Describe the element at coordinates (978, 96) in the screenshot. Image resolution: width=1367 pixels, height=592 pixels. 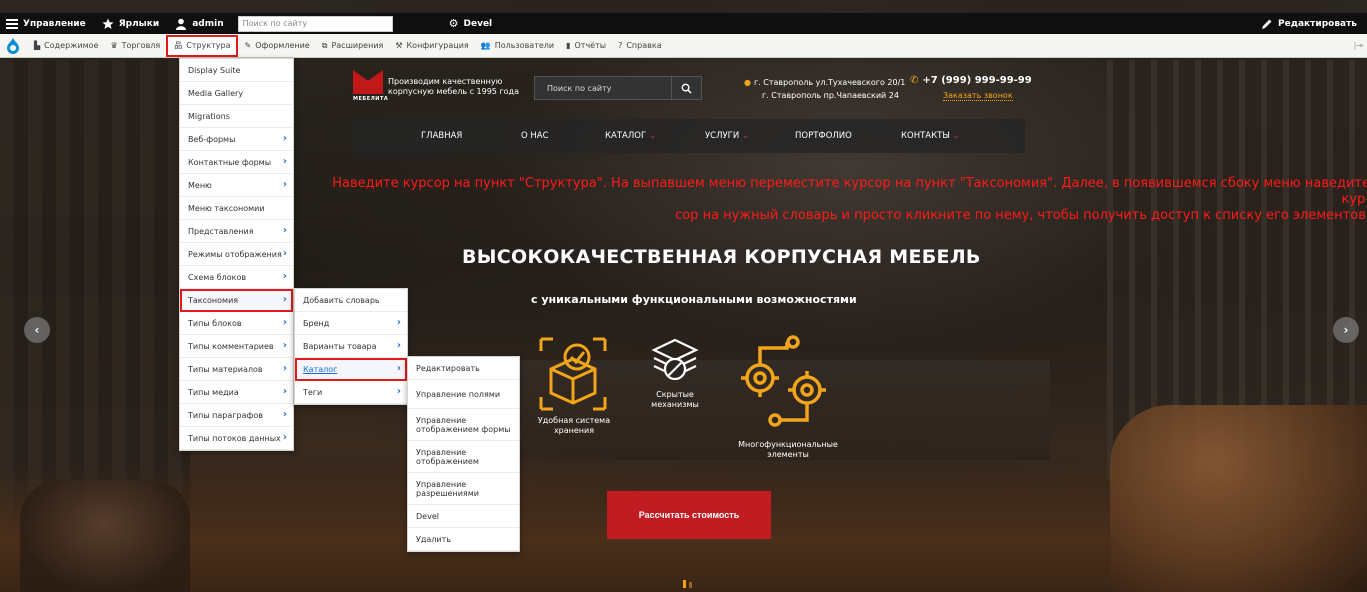
I see `callback-link: Заказать звонок` at that location.